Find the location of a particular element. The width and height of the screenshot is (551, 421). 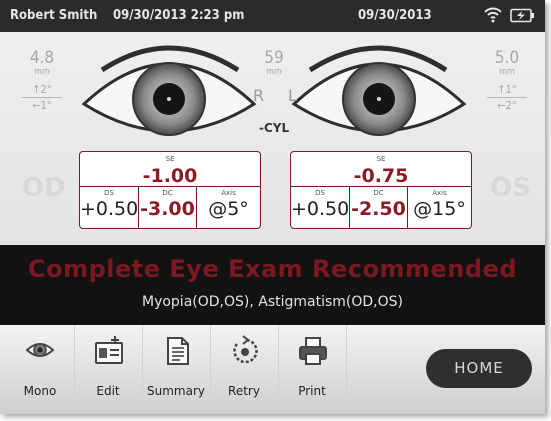

os-se-label: SE is located at coordinates (381, 159).